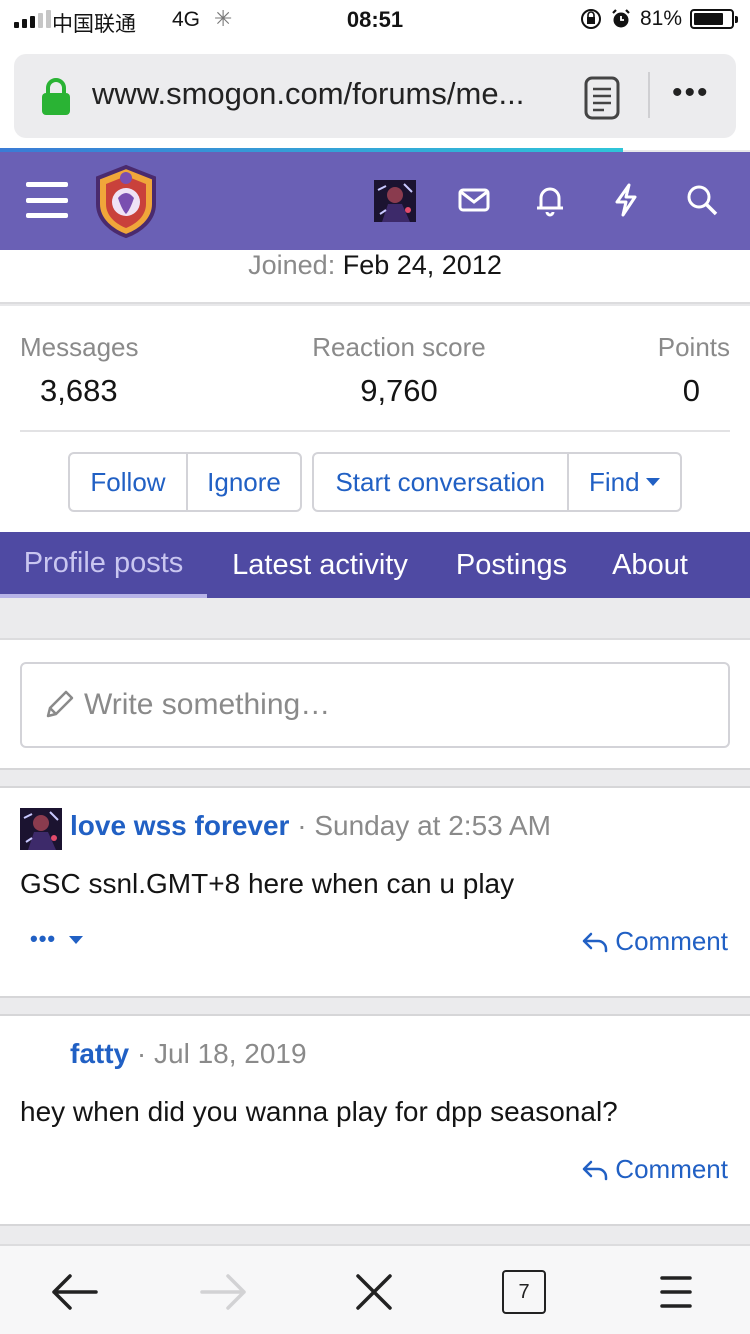  What do you see at coordinates (432, 825) in the screenshot?
I see `post-date: Sunday at 2:53 AM` at bounding box center [432, 825].